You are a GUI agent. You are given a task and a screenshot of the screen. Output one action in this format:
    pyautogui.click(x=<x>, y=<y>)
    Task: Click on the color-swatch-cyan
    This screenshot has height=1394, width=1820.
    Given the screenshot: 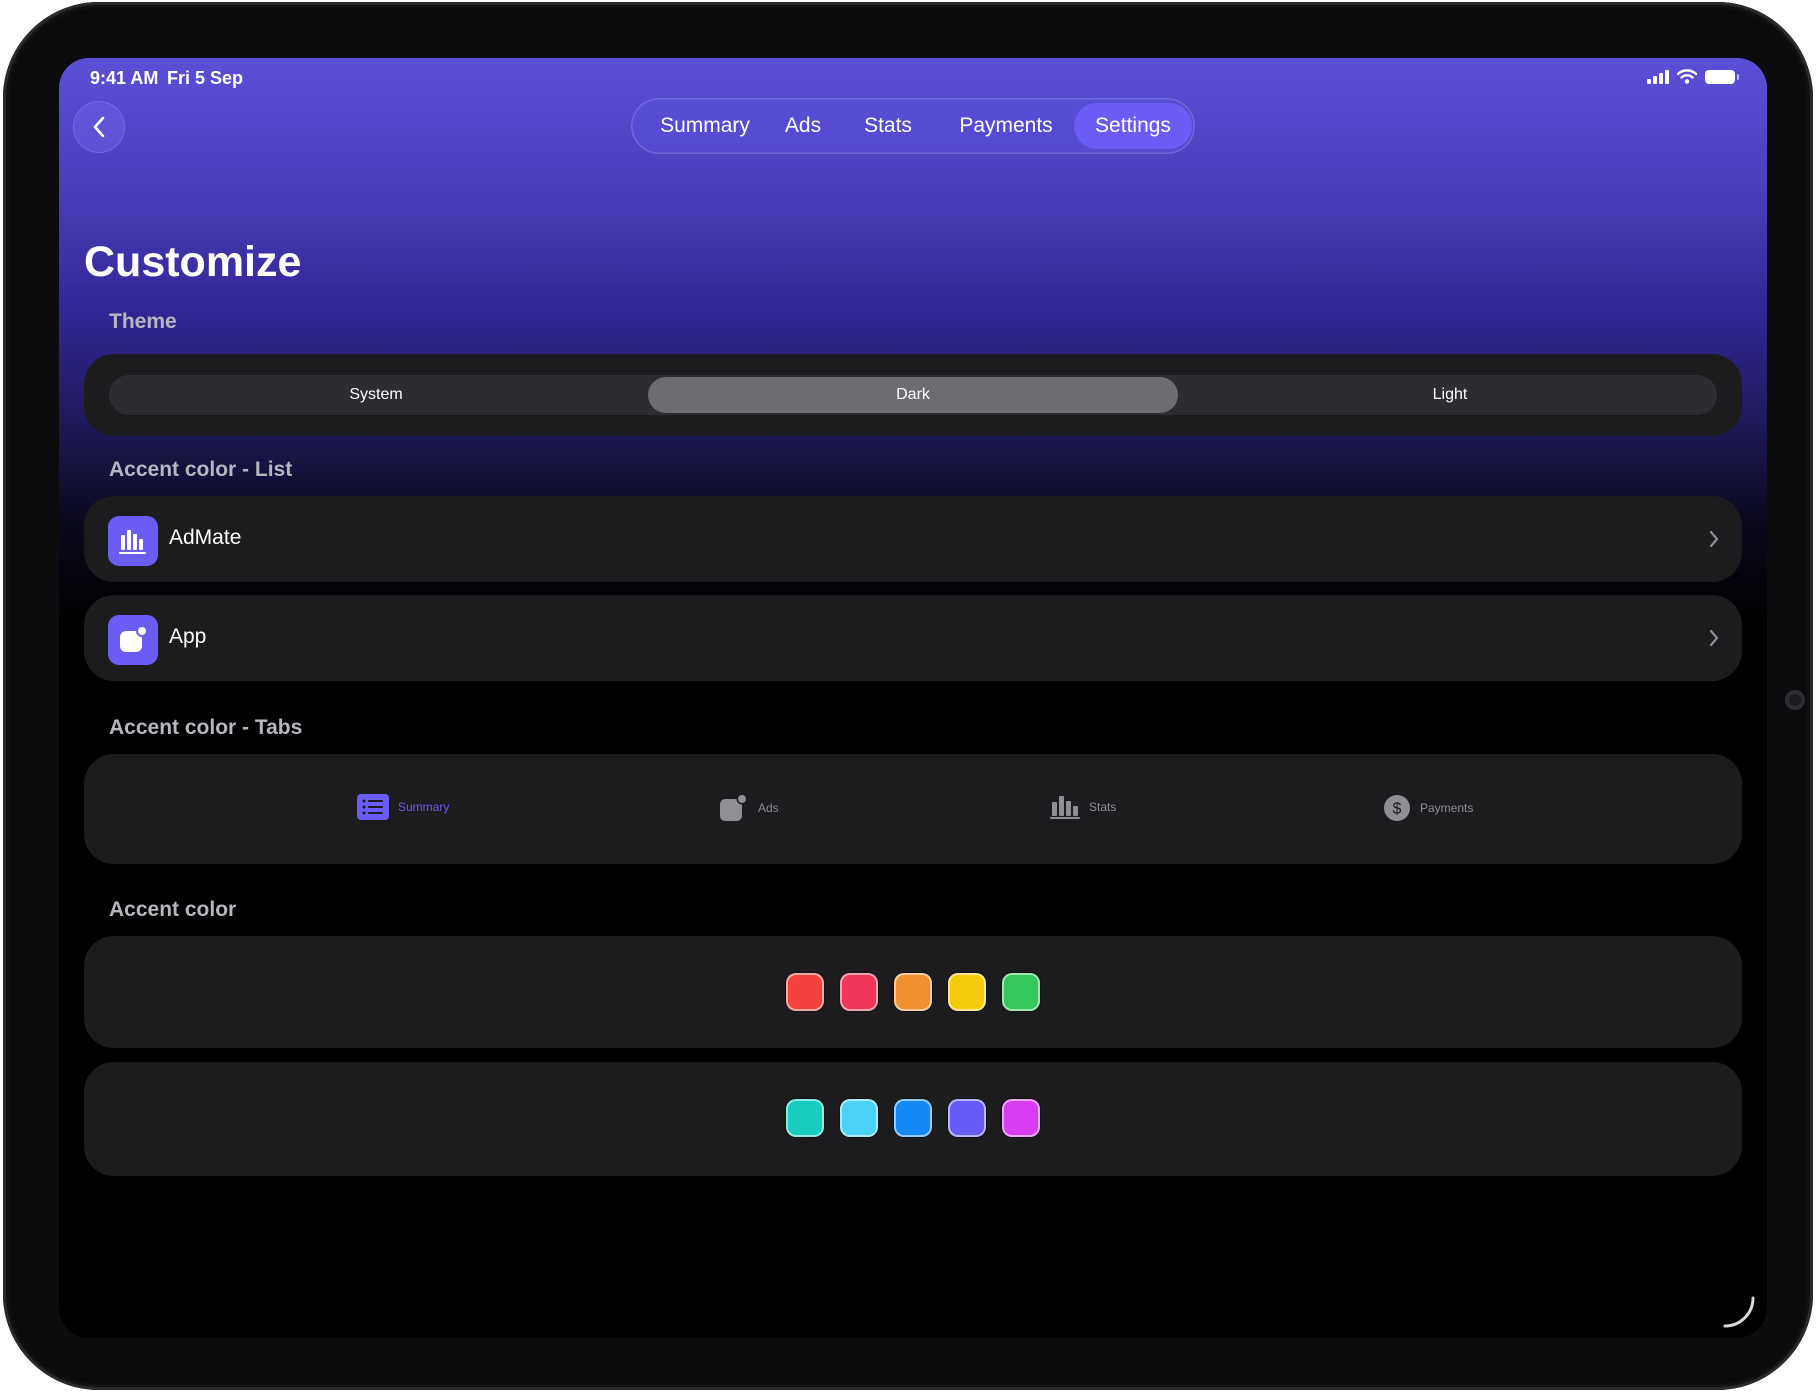 What is the action you would take?
    pyautogui.click(x=859, y=1118)
    